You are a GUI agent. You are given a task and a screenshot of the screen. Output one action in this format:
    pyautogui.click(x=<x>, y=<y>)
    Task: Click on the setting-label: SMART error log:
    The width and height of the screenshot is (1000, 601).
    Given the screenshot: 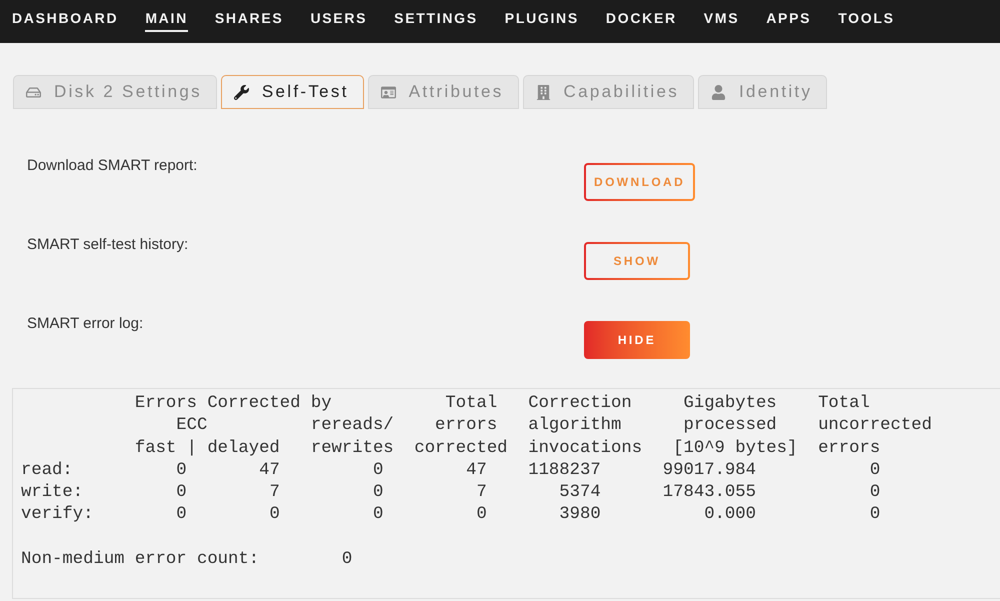 What is the action you would take?
    pyautogui.click(x=85, y=324)
    